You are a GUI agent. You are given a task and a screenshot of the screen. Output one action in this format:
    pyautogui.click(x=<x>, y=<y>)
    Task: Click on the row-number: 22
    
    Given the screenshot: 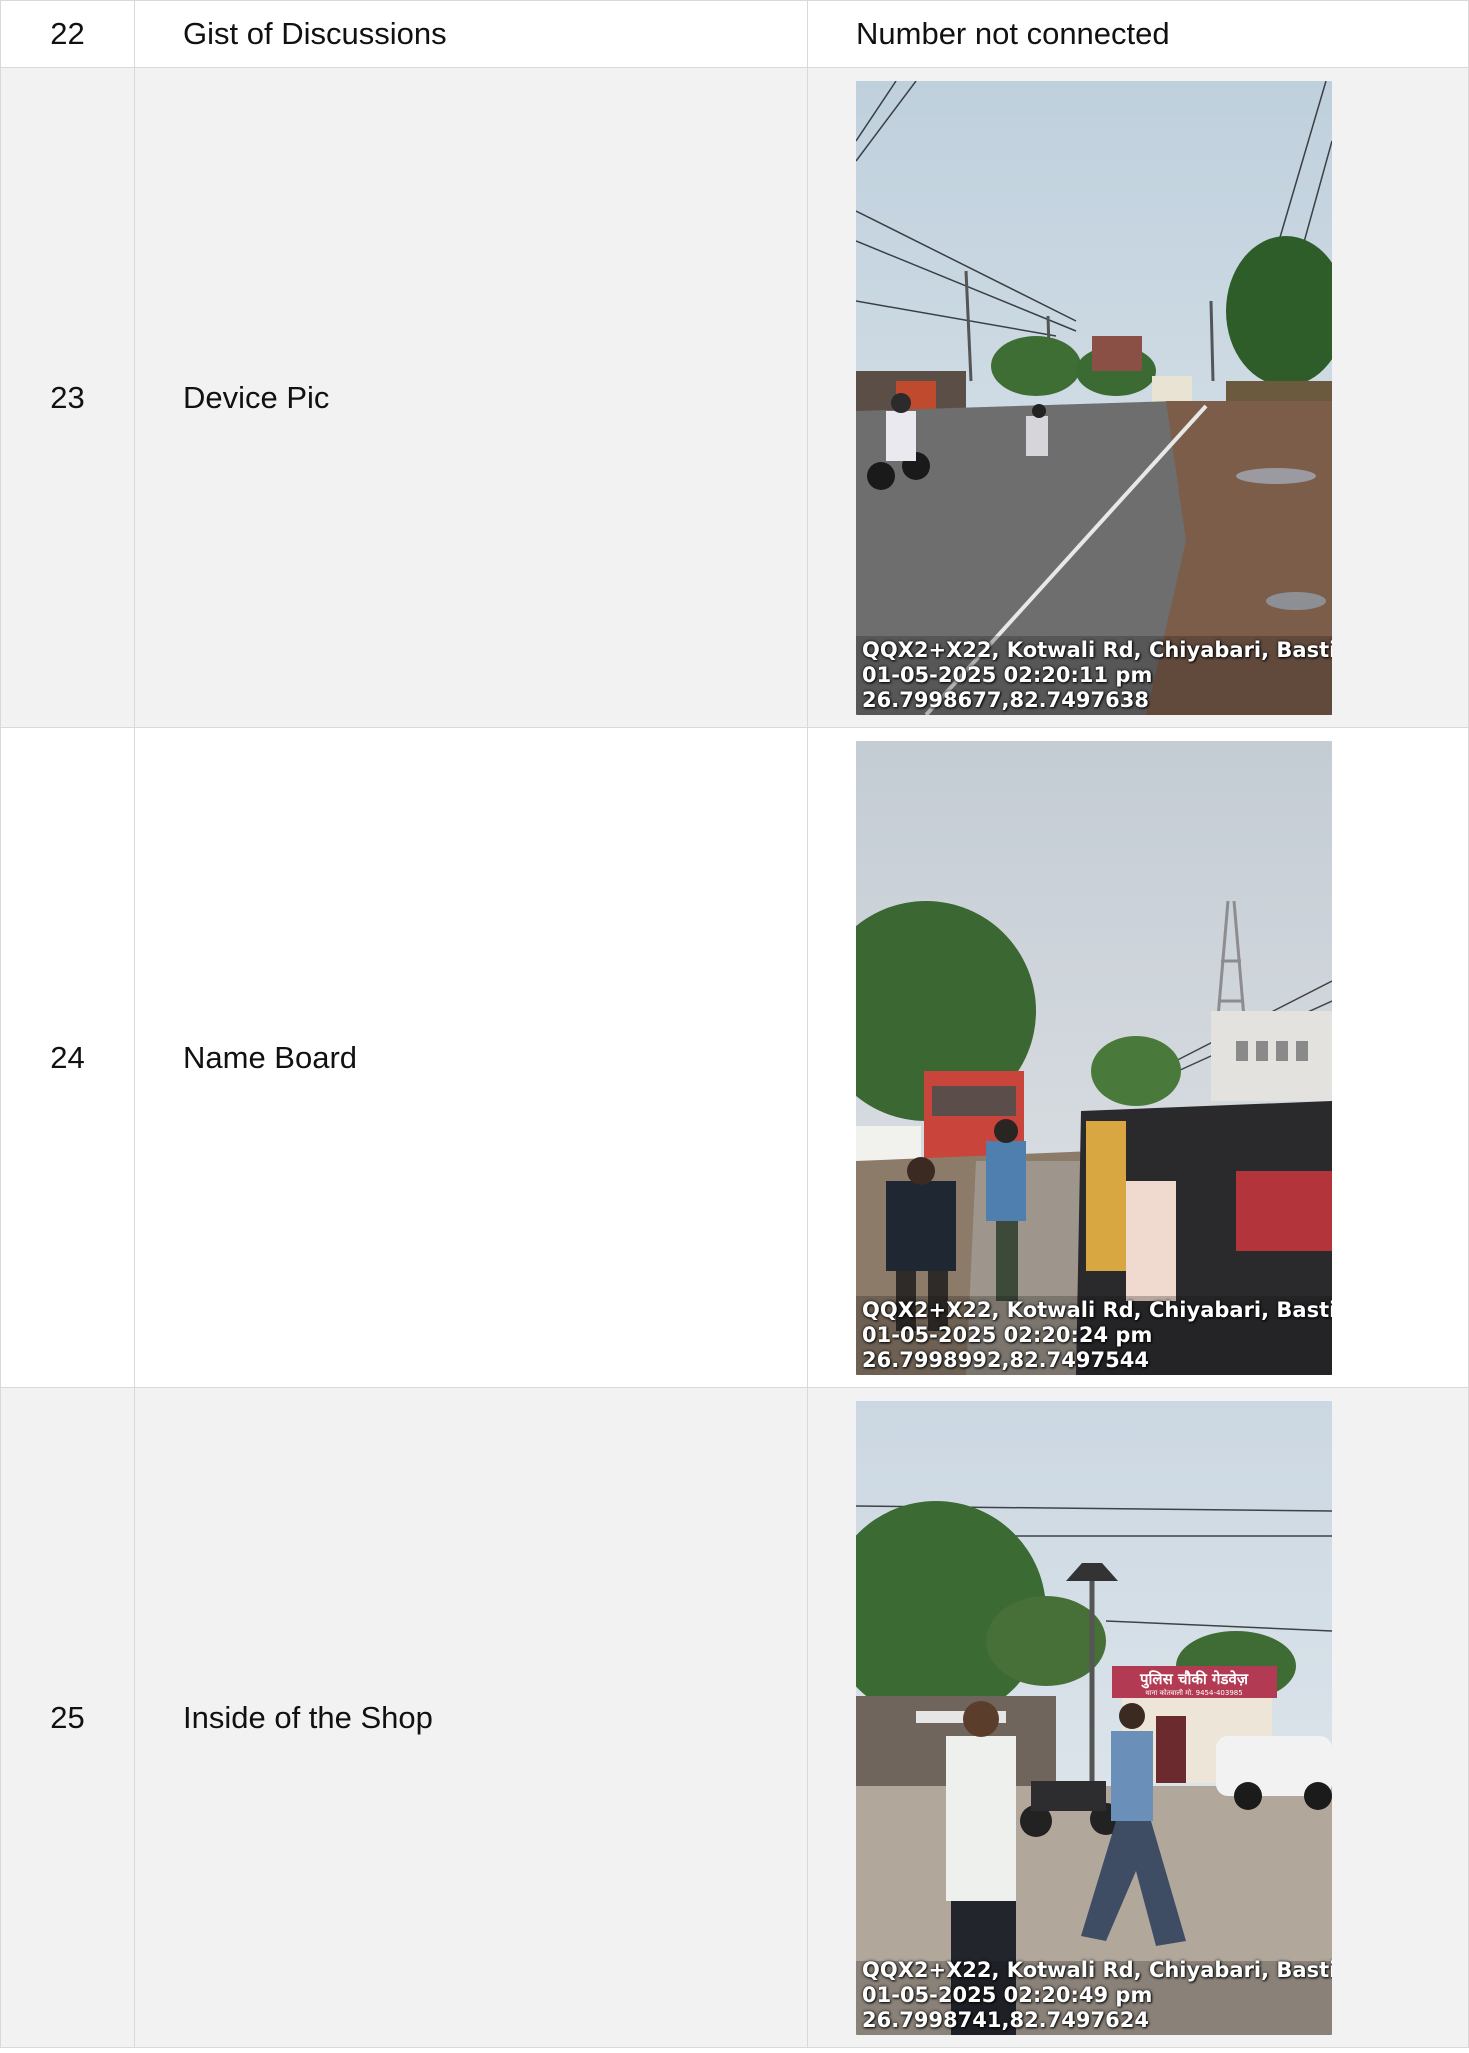 What is the action you would take?
    pyautogui.click(x=67, y=34)
    